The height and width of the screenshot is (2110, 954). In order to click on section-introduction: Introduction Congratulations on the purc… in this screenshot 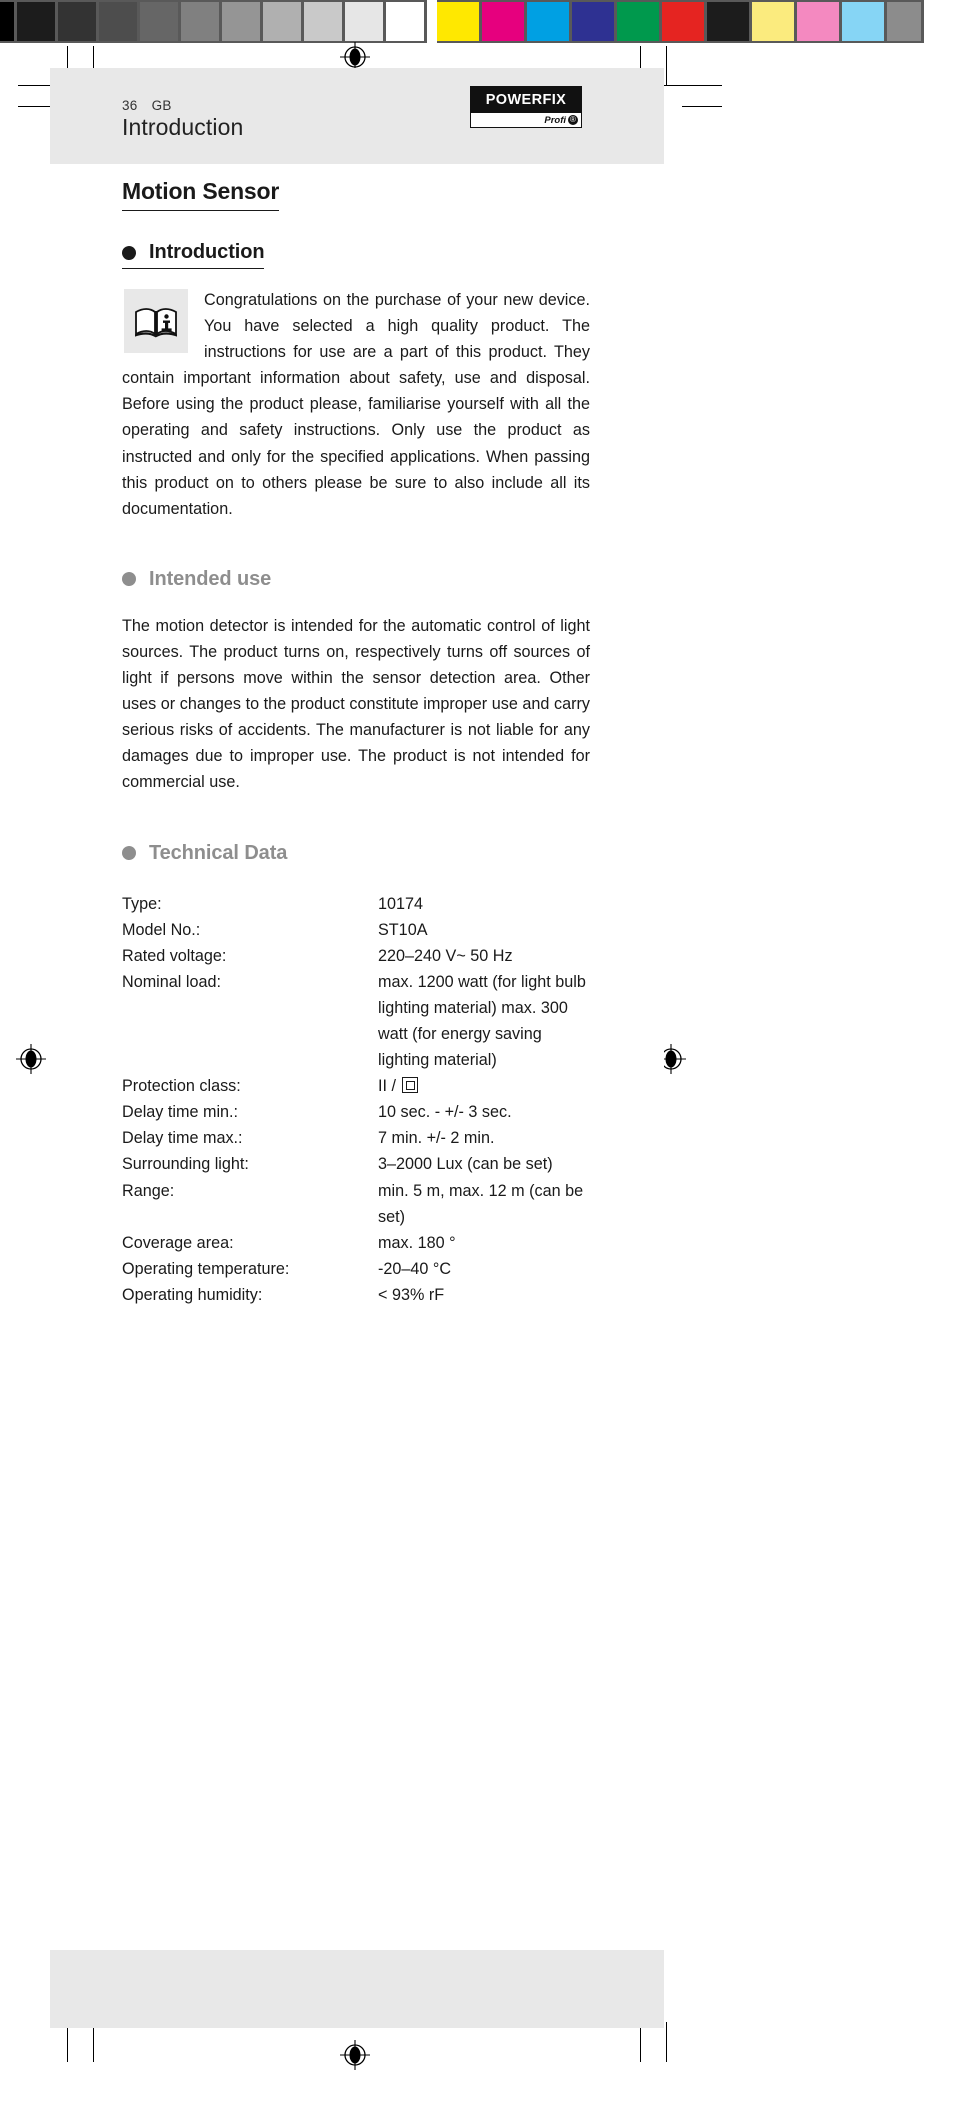, I will do `click(356, 381)`.